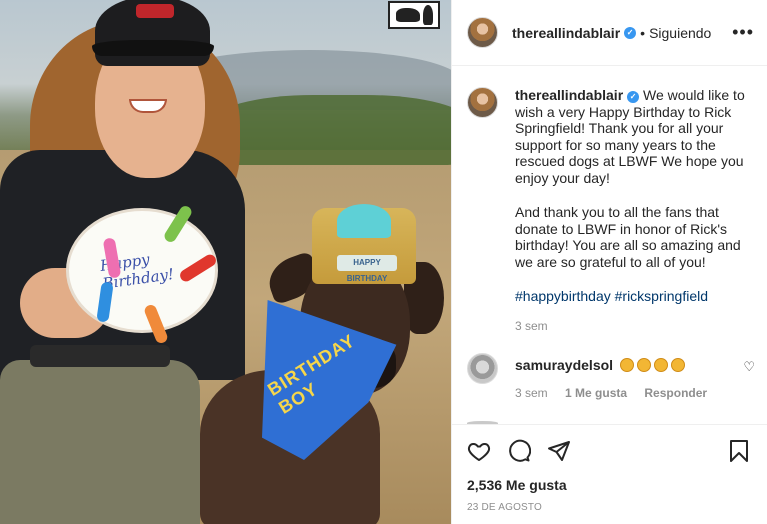 The width and height of the screenshot is (767, 524). Describe the element at coordinates (610, 507) in the screenshot. I see `post-date: 23 DE AGOSTO` at that location.